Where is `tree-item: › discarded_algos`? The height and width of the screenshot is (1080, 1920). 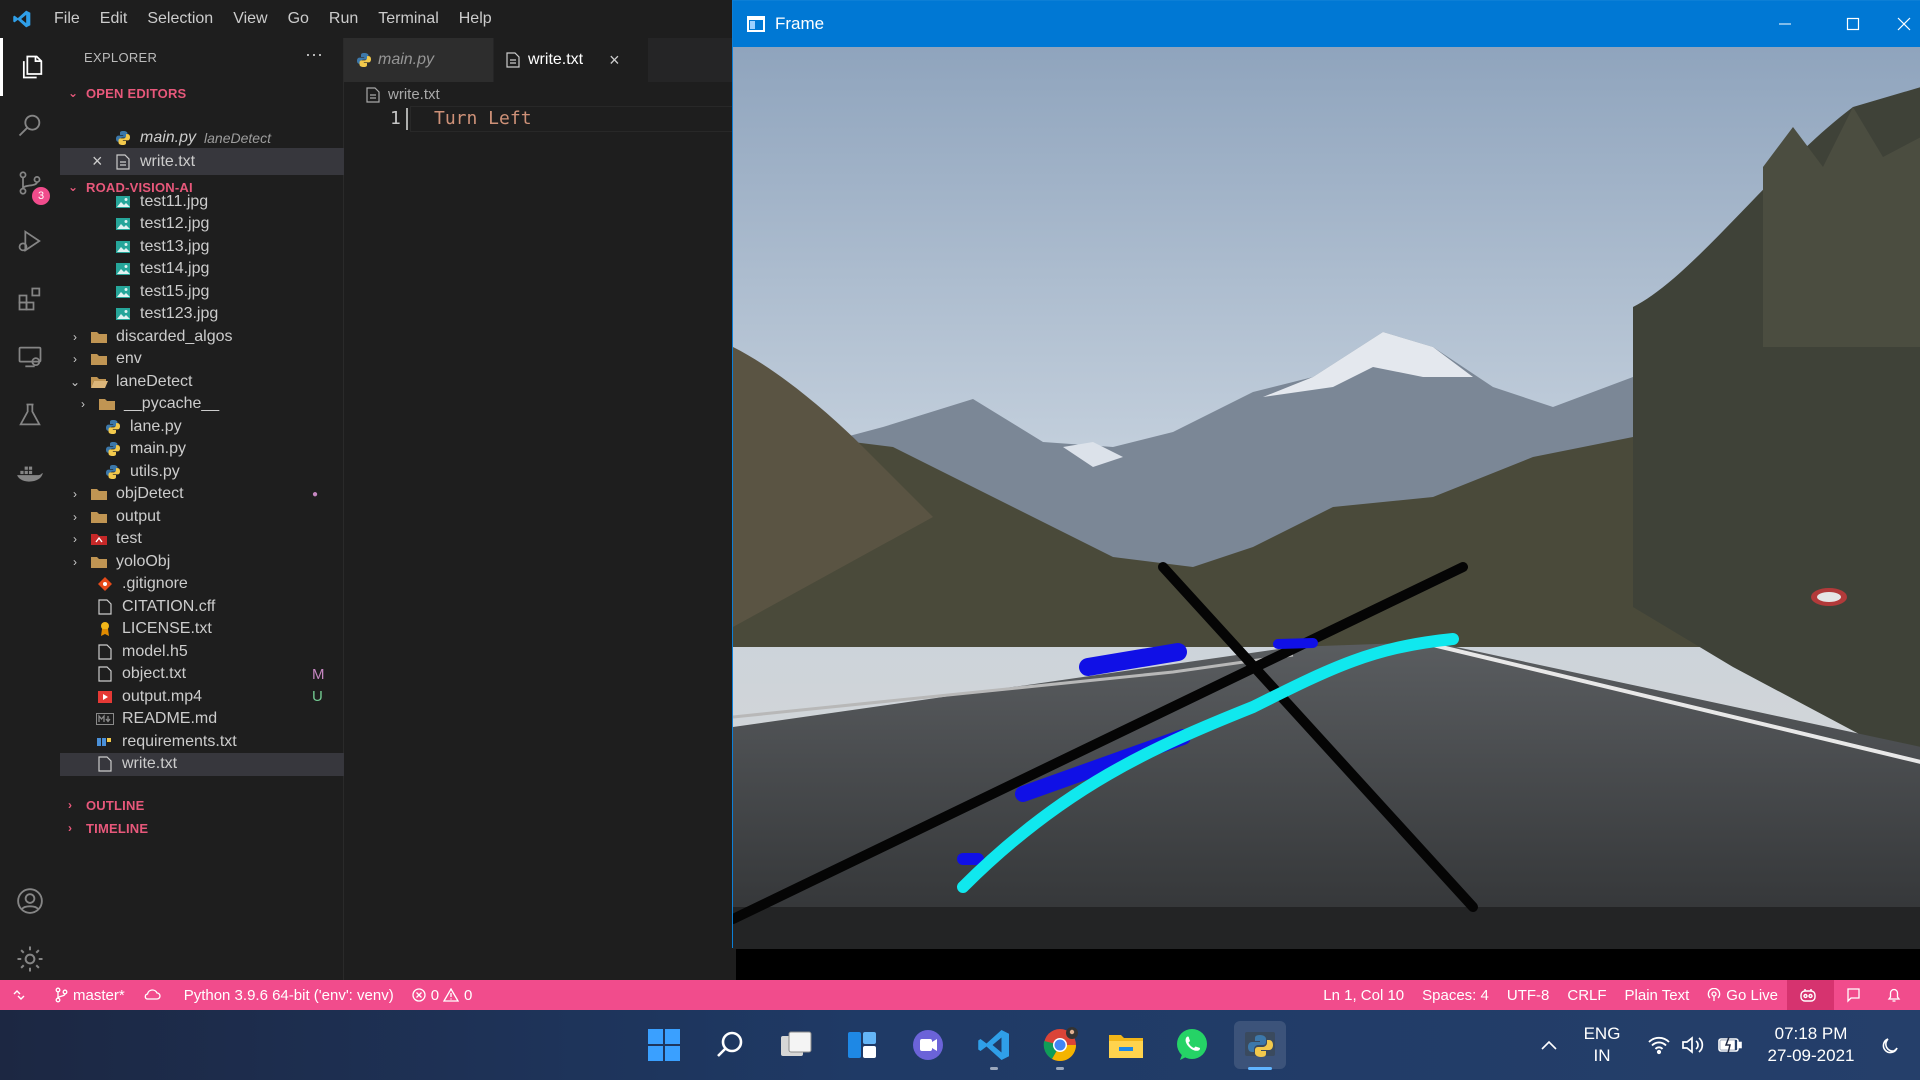 tree-item: › discarded_algos is located at coordinates (202, 336).